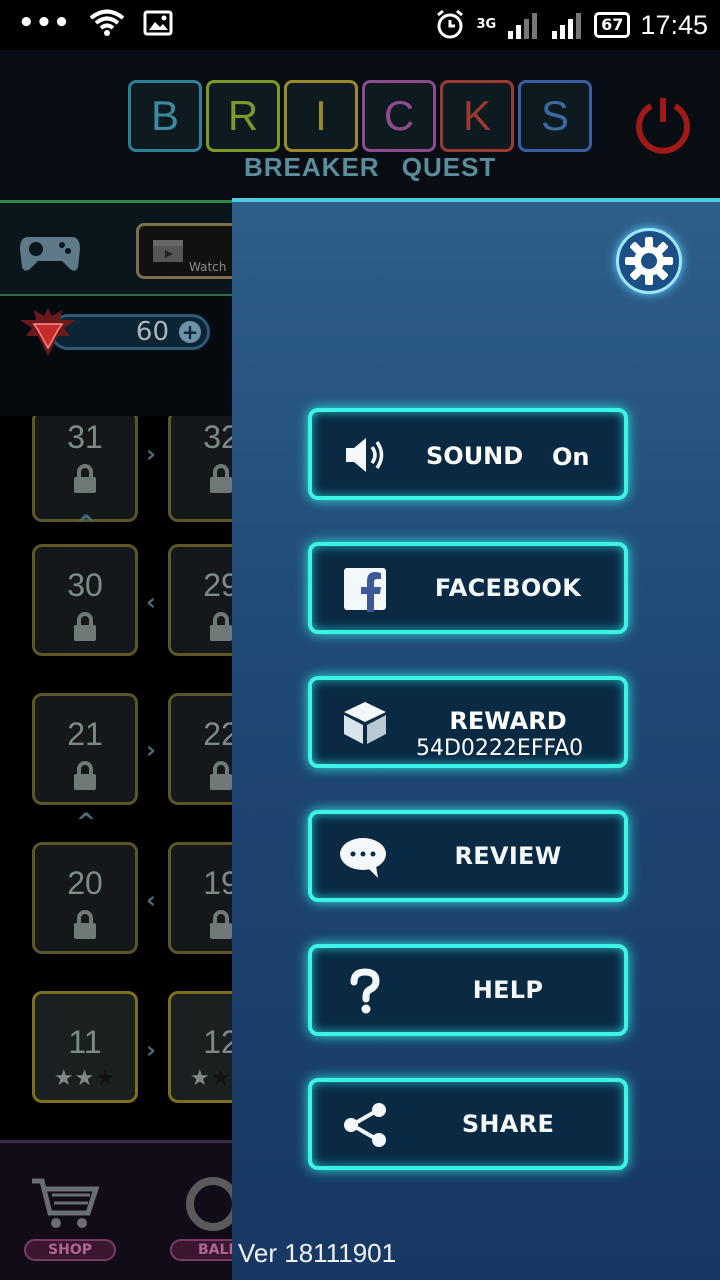 The height and width of the screenshot is (1280, 720). I want to click on battery-indicator: 67, so click(612, 25).